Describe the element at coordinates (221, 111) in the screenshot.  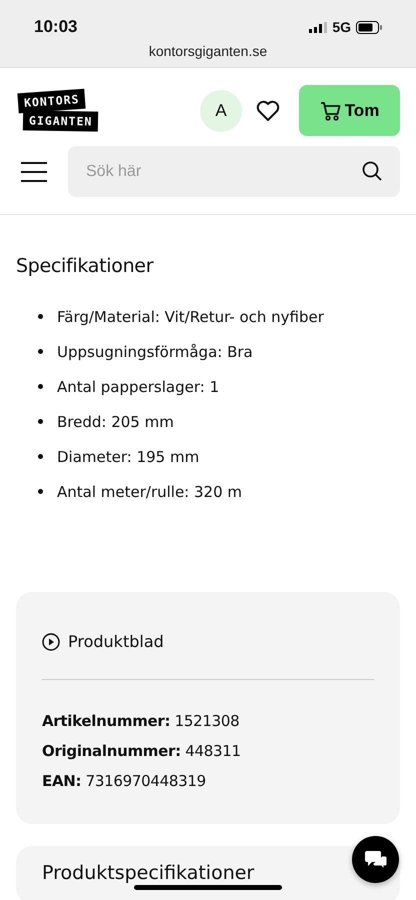
I see `account-button: A` at that location.